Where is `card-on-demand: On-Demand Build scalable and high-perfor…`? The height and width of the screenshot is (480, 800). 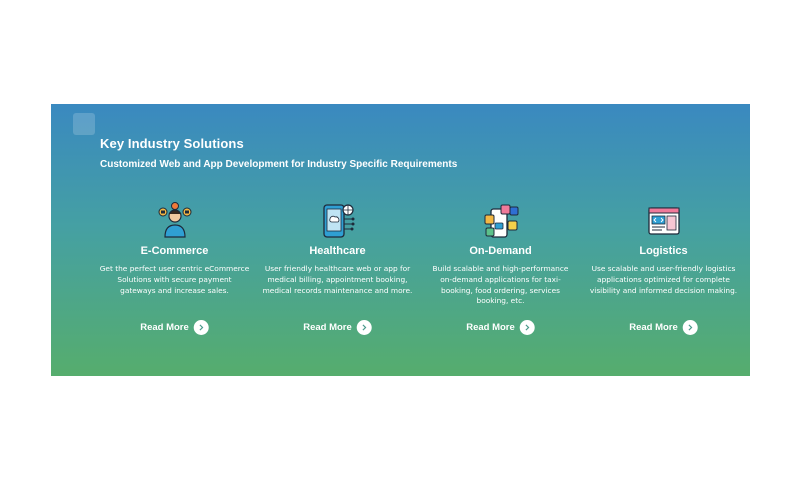 card-on-demand: On-Demand Build scalable and high-perfor… is located at coordinates (500, 274).